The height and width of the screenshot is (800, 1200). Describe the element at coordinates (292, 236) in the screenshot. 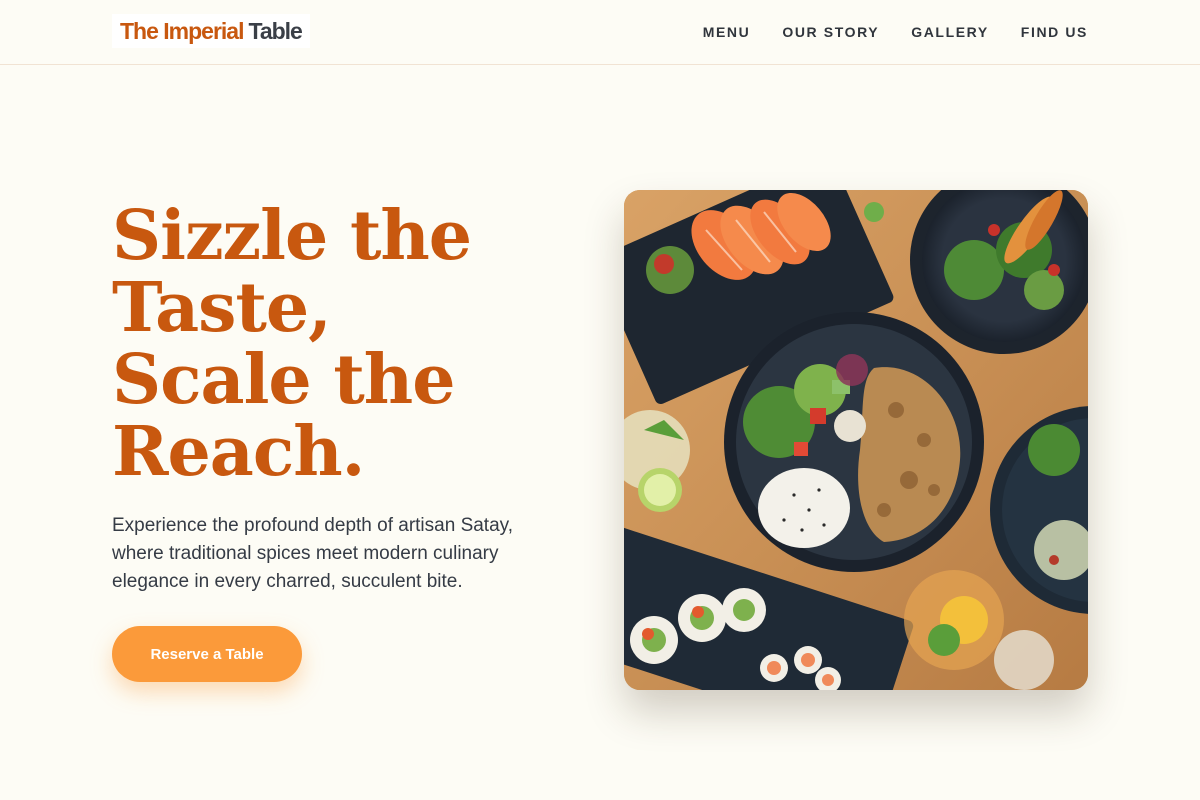

I see `hero-title-line: Sizzle the` at that location.